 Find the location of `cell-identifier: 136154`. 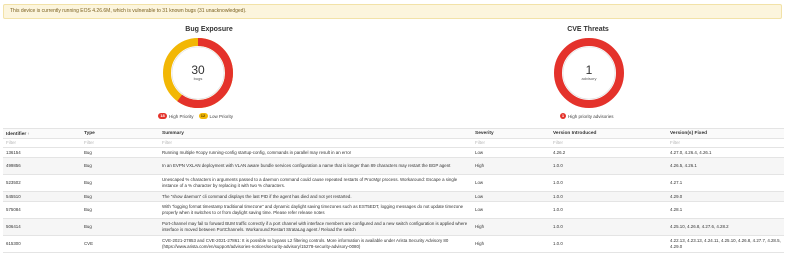

cell-identifier: 136154 is located at coordinates (42, 152).